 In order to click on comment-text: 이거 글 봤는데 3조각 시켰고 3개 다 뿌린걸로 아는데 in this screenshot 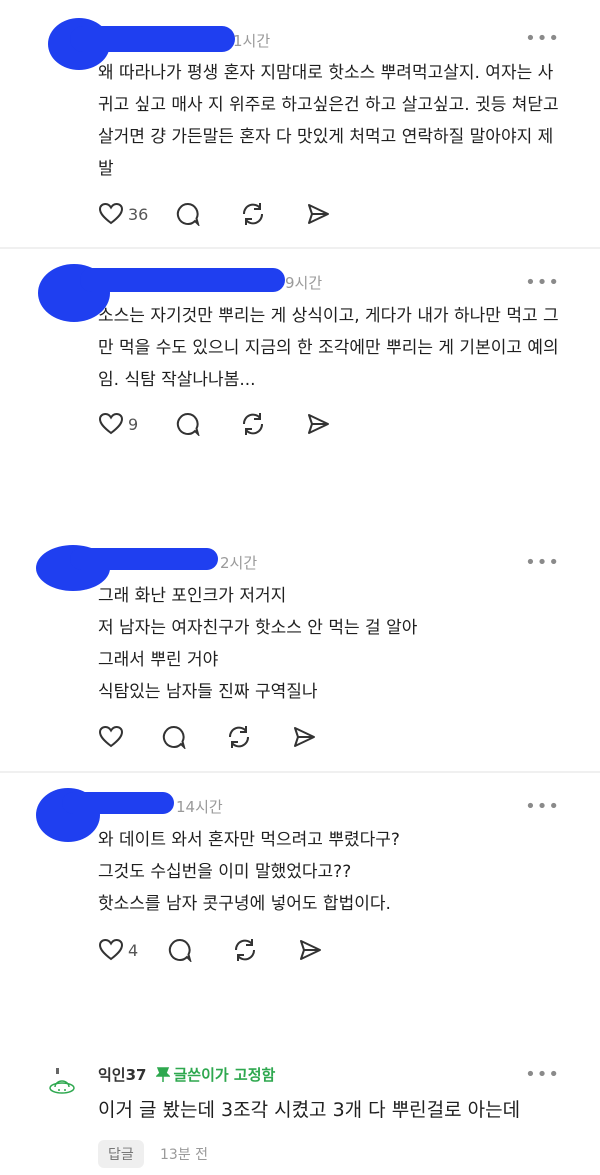, I will do `click(309, 1110)`.